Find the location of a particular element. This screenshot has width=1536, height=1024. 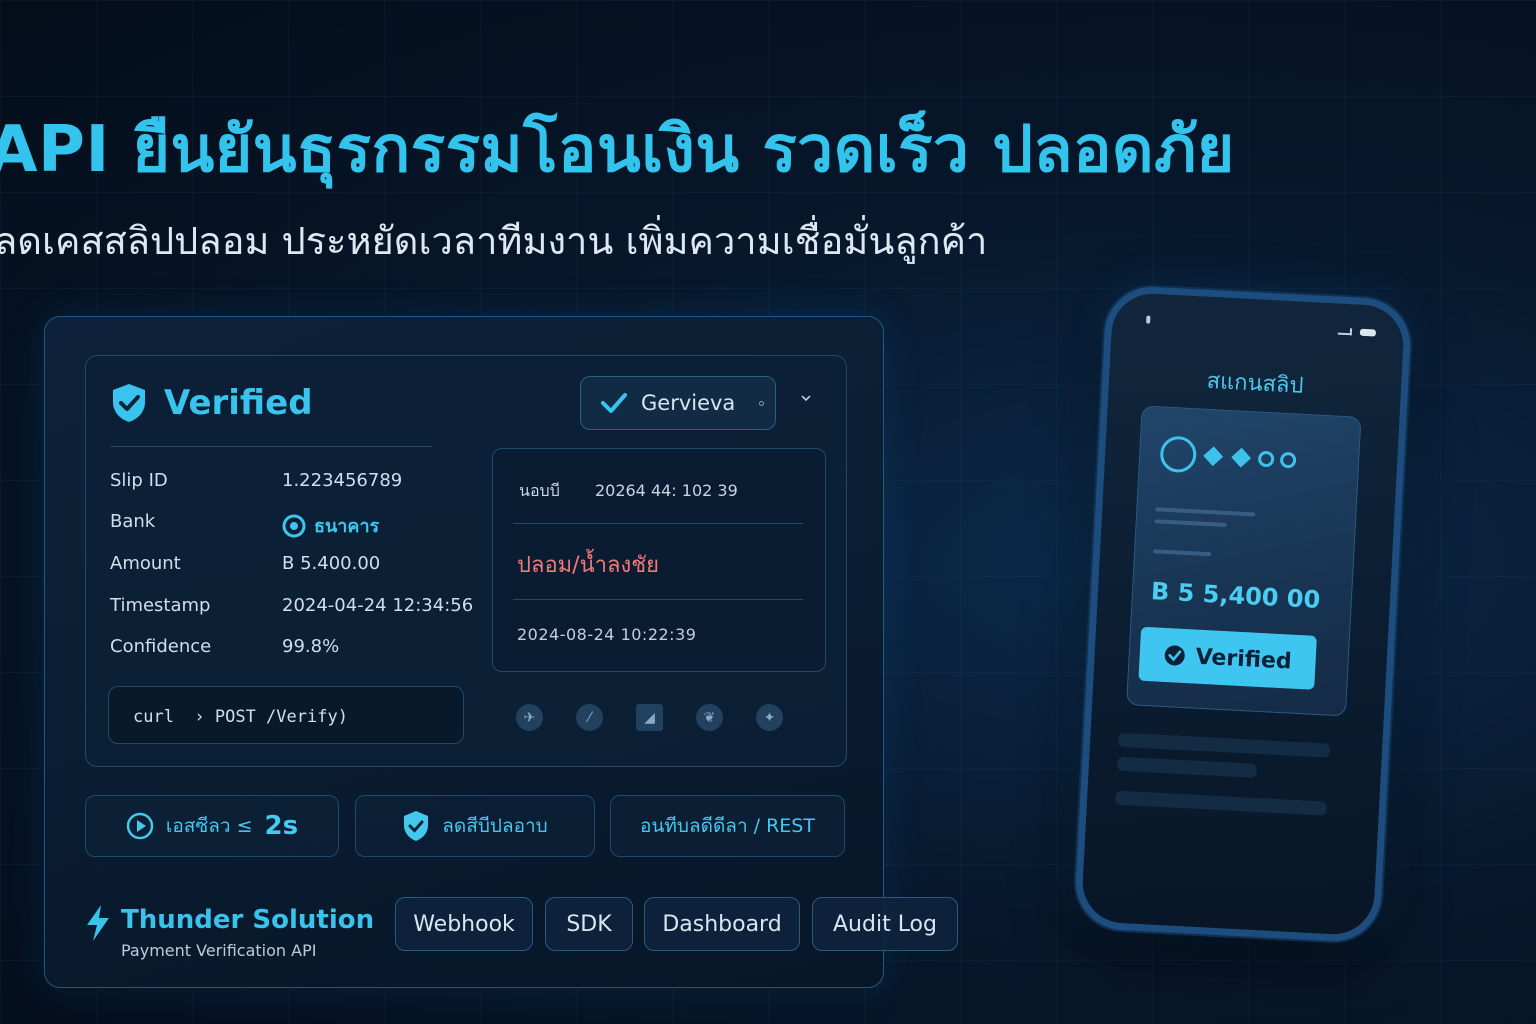

detail-row: นอบบี 20264 44: 102 39 is located at coordinates (628, 491).